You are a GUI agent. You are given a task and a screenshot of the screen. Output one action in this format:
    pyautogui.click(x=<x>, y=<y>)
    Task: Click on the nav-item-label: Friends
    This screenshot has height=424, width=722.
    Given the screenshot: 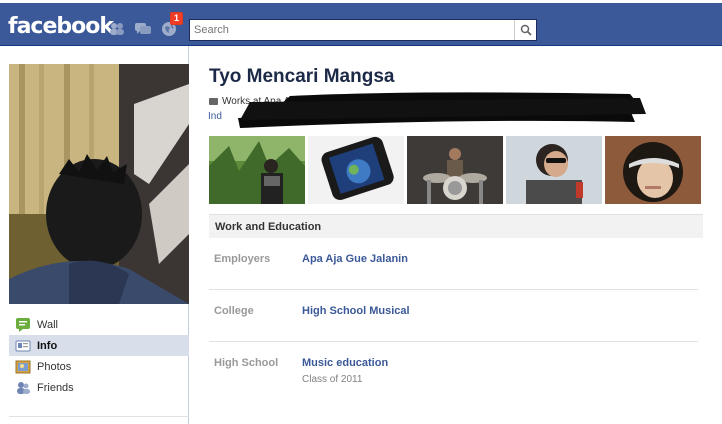 What is the action you would take?
    pyautogui.click(x=55, y=387)
    